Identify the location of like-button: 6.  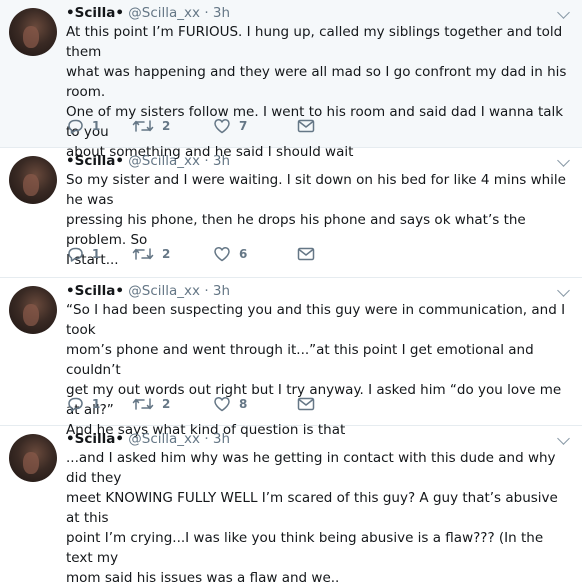
(255, 254).